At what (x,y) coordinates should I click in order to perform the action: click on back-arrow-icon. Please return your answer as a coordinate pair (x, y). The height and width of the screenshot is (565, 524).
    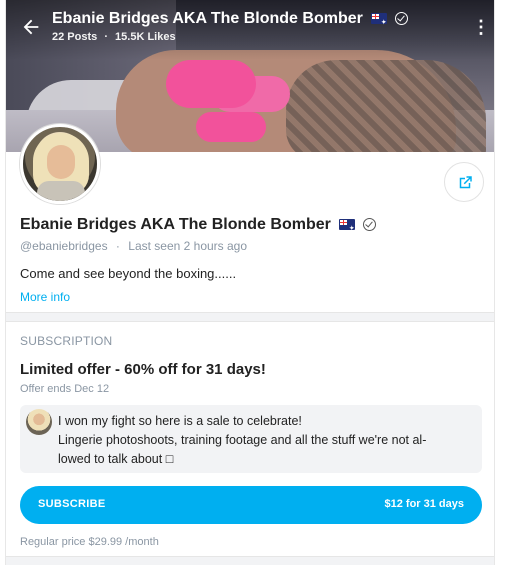
    Looking at the image, I should click on (32, 28).